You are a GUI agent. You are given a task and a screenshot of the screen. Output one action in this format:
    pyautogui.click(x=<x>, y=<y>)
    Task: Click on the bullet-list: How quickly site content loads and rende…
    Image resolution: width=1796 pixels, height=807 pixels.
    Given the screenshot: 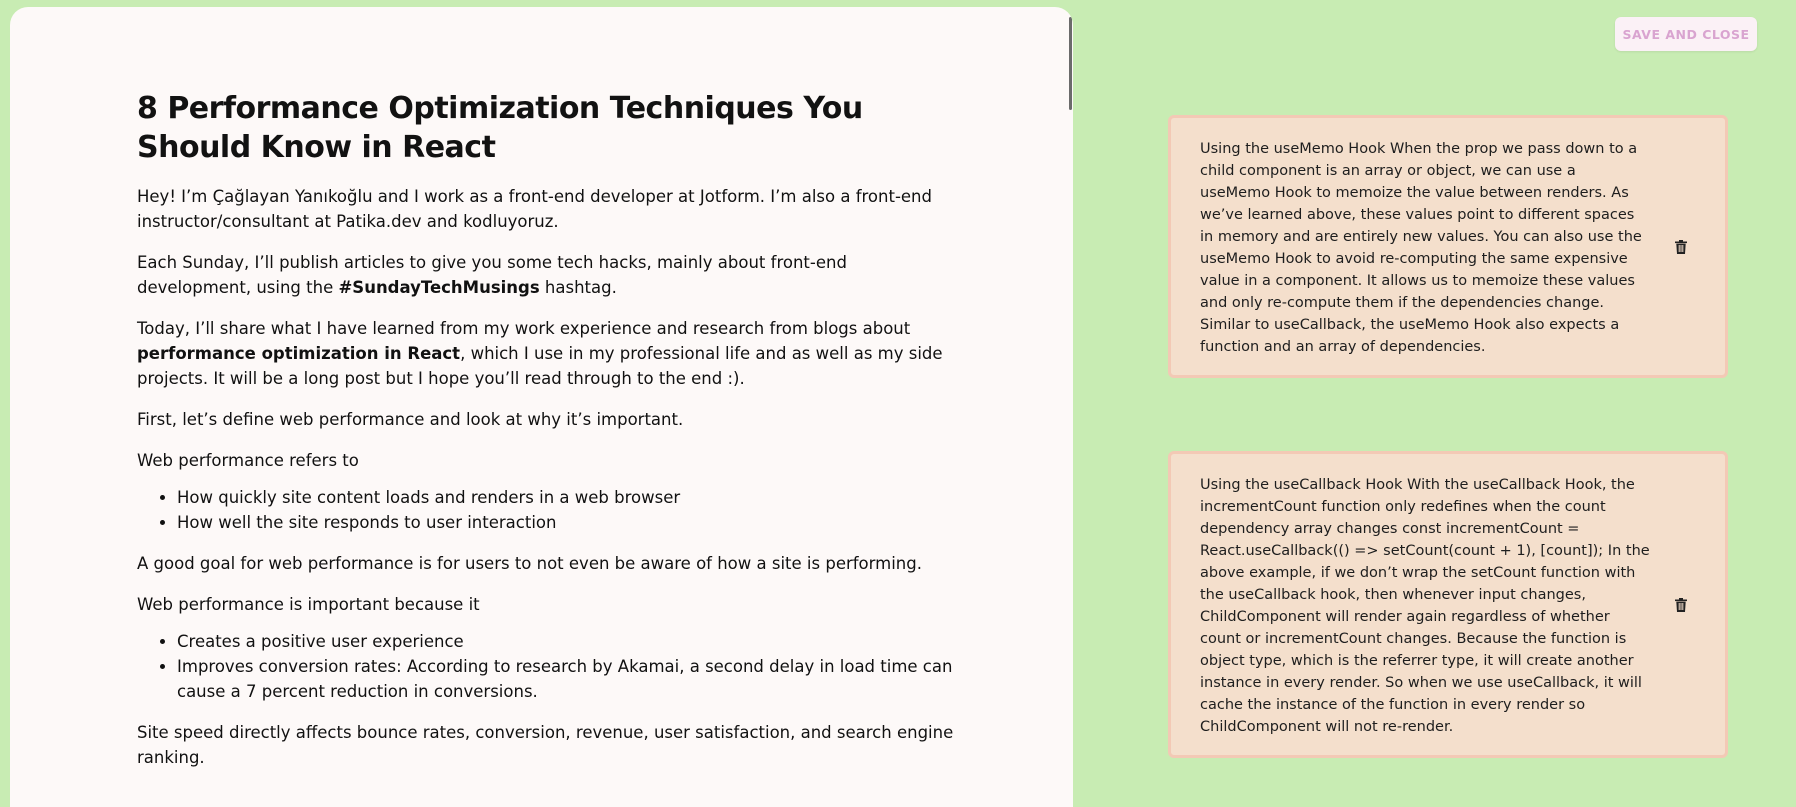 What is the action you would take?
    pyautogui.click(x=547, y=510)
    